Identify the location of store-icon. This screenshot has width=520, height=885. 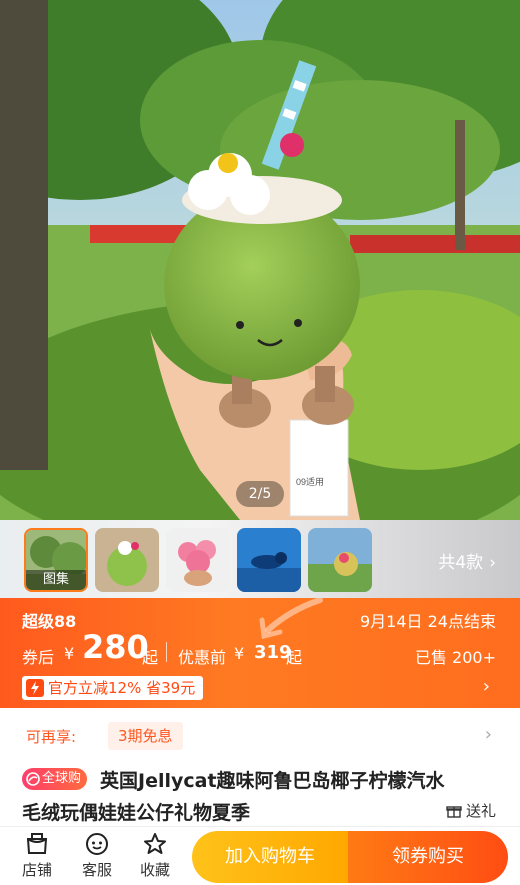
(37, 843).